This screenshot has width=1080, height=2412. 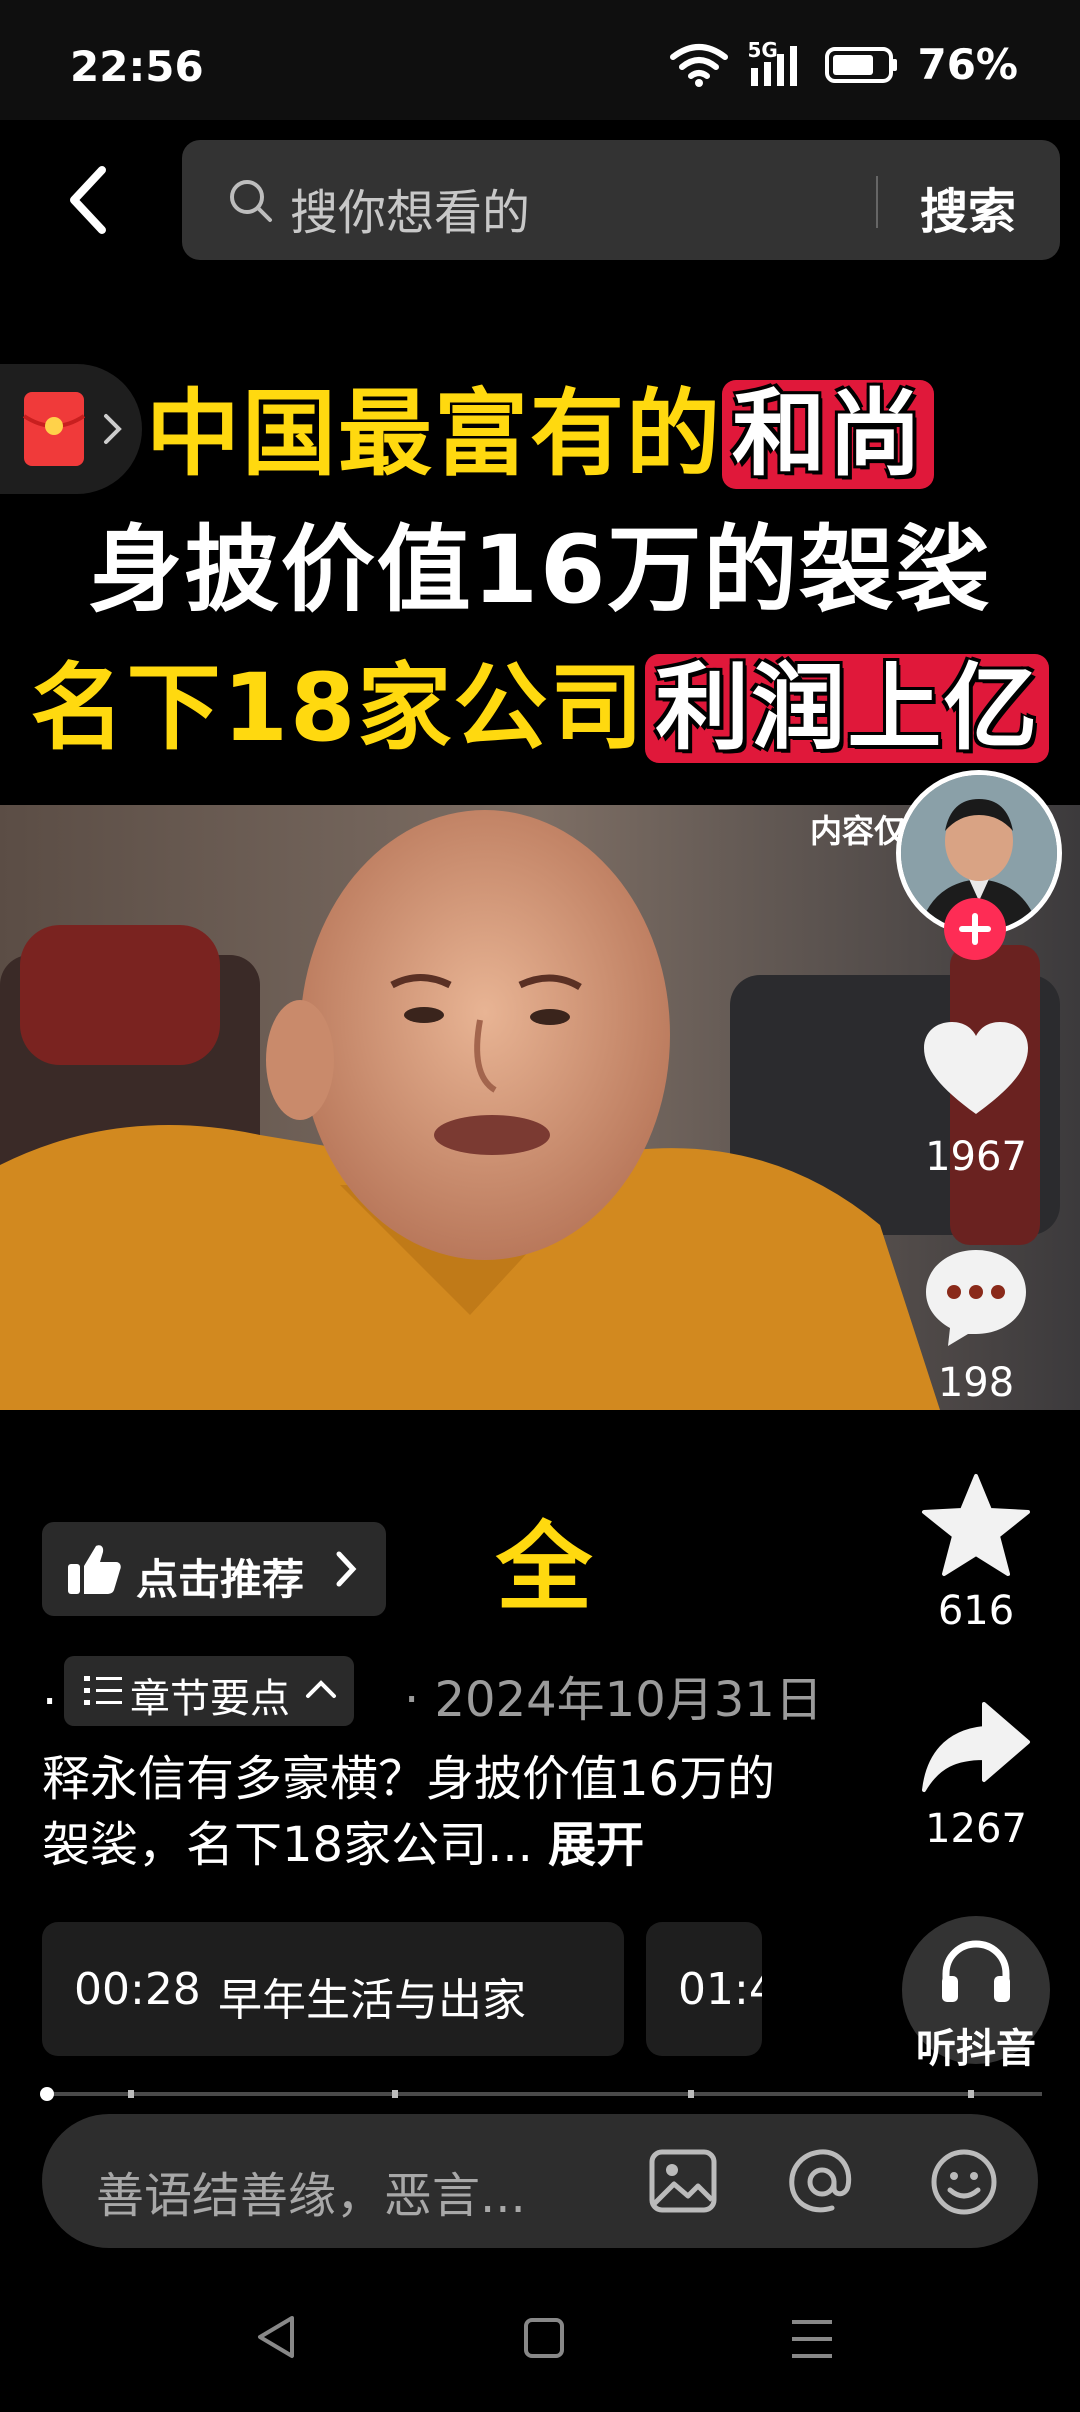 I want to click on chapter-label: 章节要点, so click(x=210, y=1699).